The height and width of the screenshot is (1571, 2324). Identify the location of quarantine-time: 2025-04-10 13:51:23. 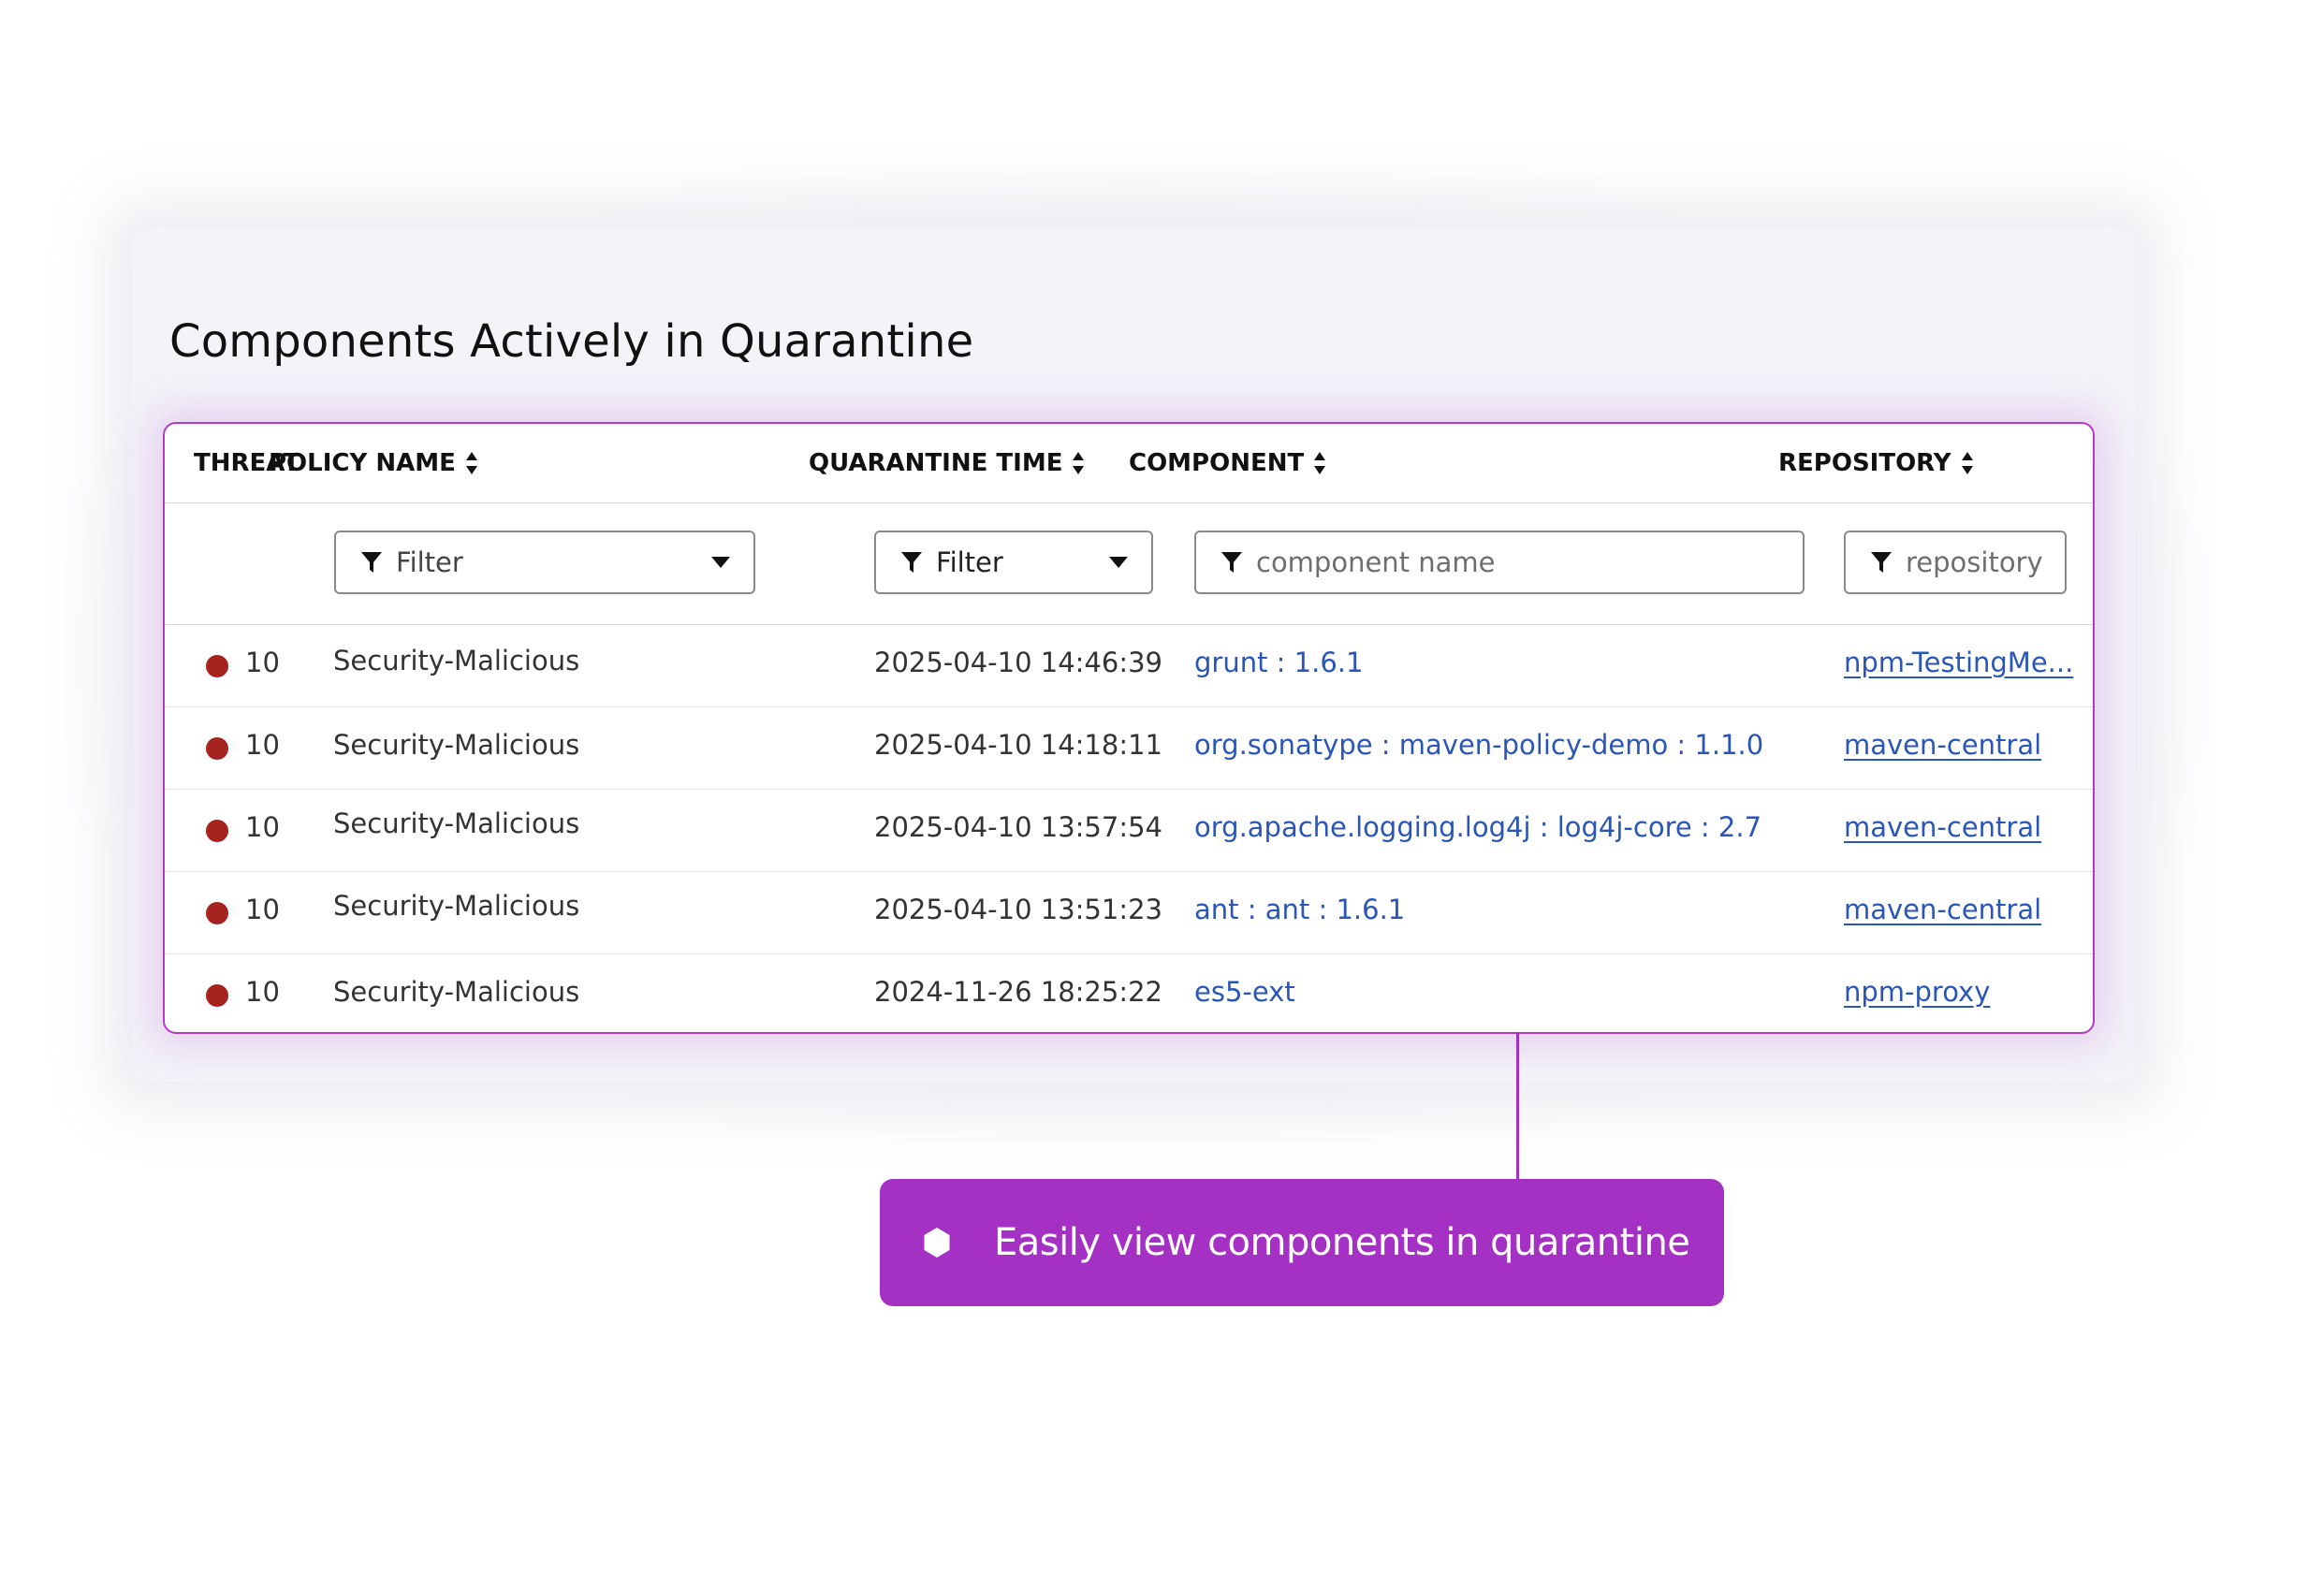
(1018, 910).